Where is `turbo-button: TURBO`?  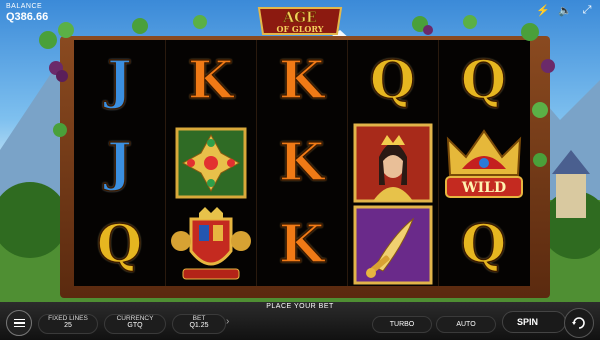
turbo-button: TURBO is located at coordinates (402, 324).